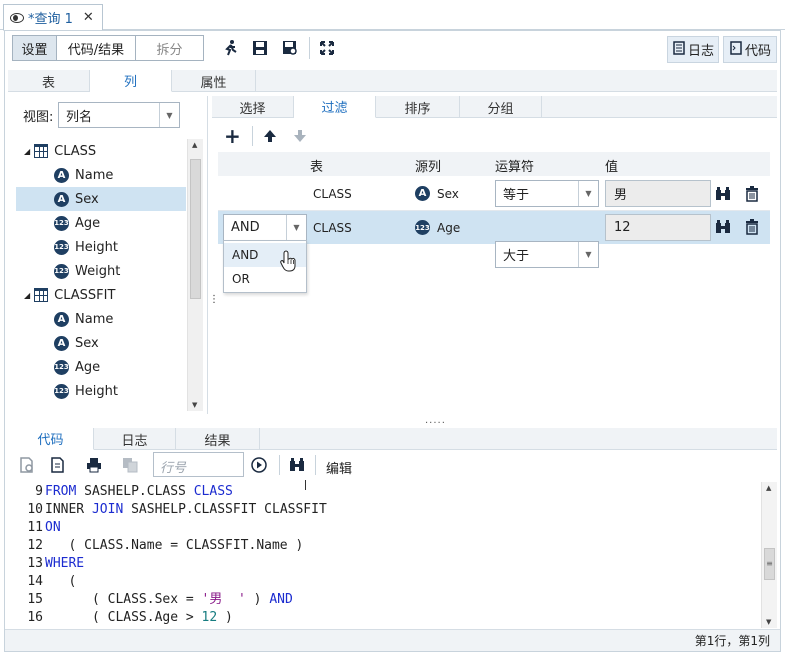 The width and height of the screenshot is (785, 658). Describe the element at coordinates (387, 546) in the screenshot. I see `code-line: 12 ( CLASS.Name = CLASSFIT.Name )` at that location.